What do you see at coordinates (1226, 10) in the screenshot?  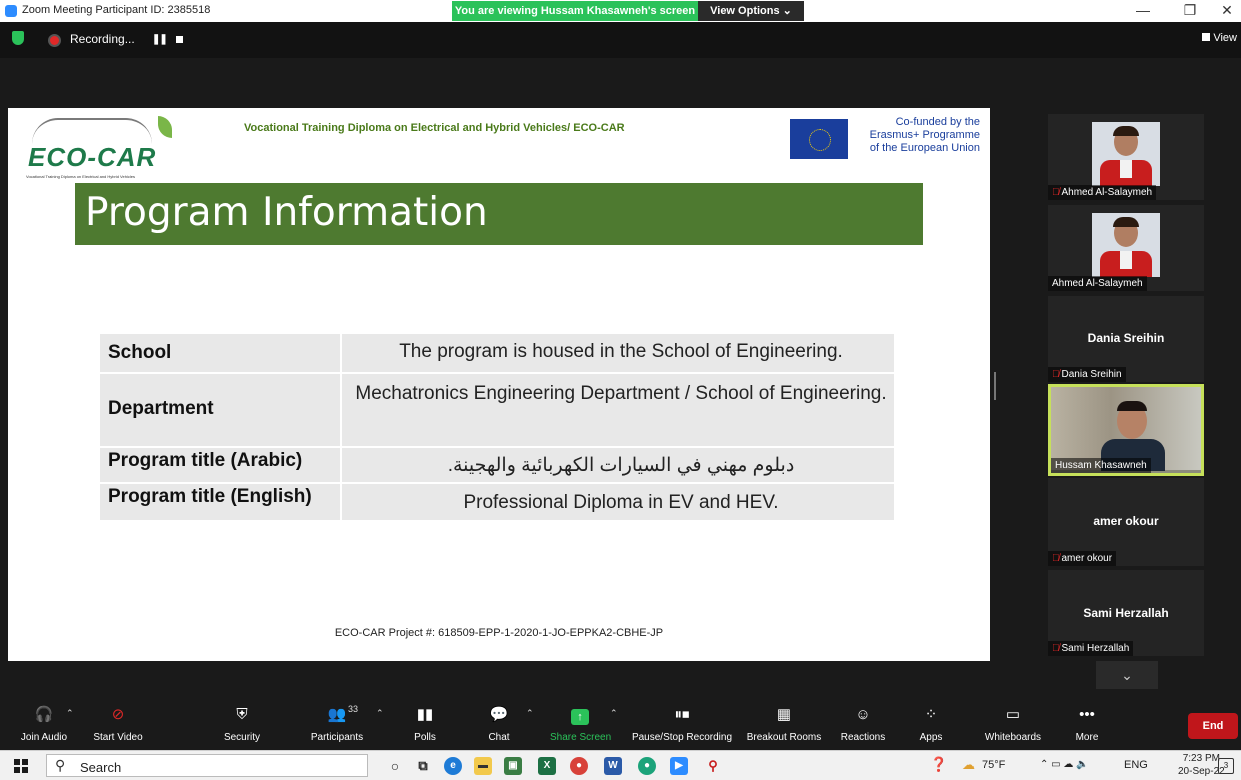 I see `close-button: ✕` at bounding box center [1226, 10].